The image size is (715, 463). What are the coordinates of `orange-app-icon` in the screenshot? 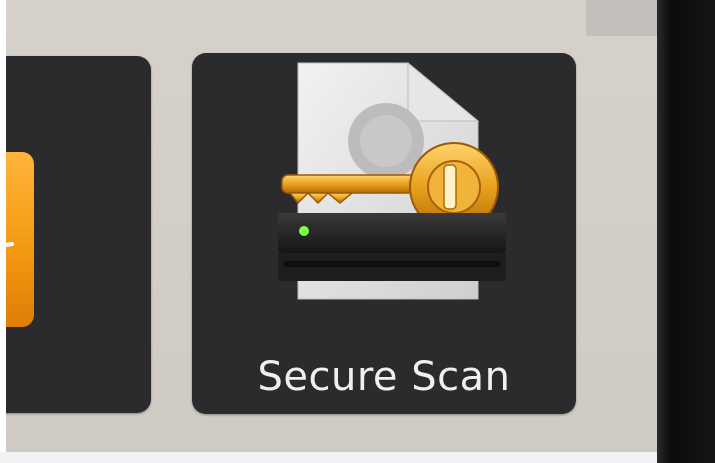 It's located at (20, 239).